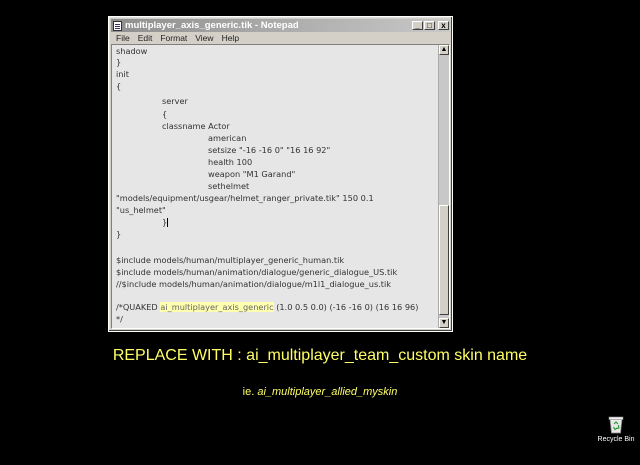  Describe the element at coordinates (443, 25) in the screenshot. I see `close-button: x` at that location.